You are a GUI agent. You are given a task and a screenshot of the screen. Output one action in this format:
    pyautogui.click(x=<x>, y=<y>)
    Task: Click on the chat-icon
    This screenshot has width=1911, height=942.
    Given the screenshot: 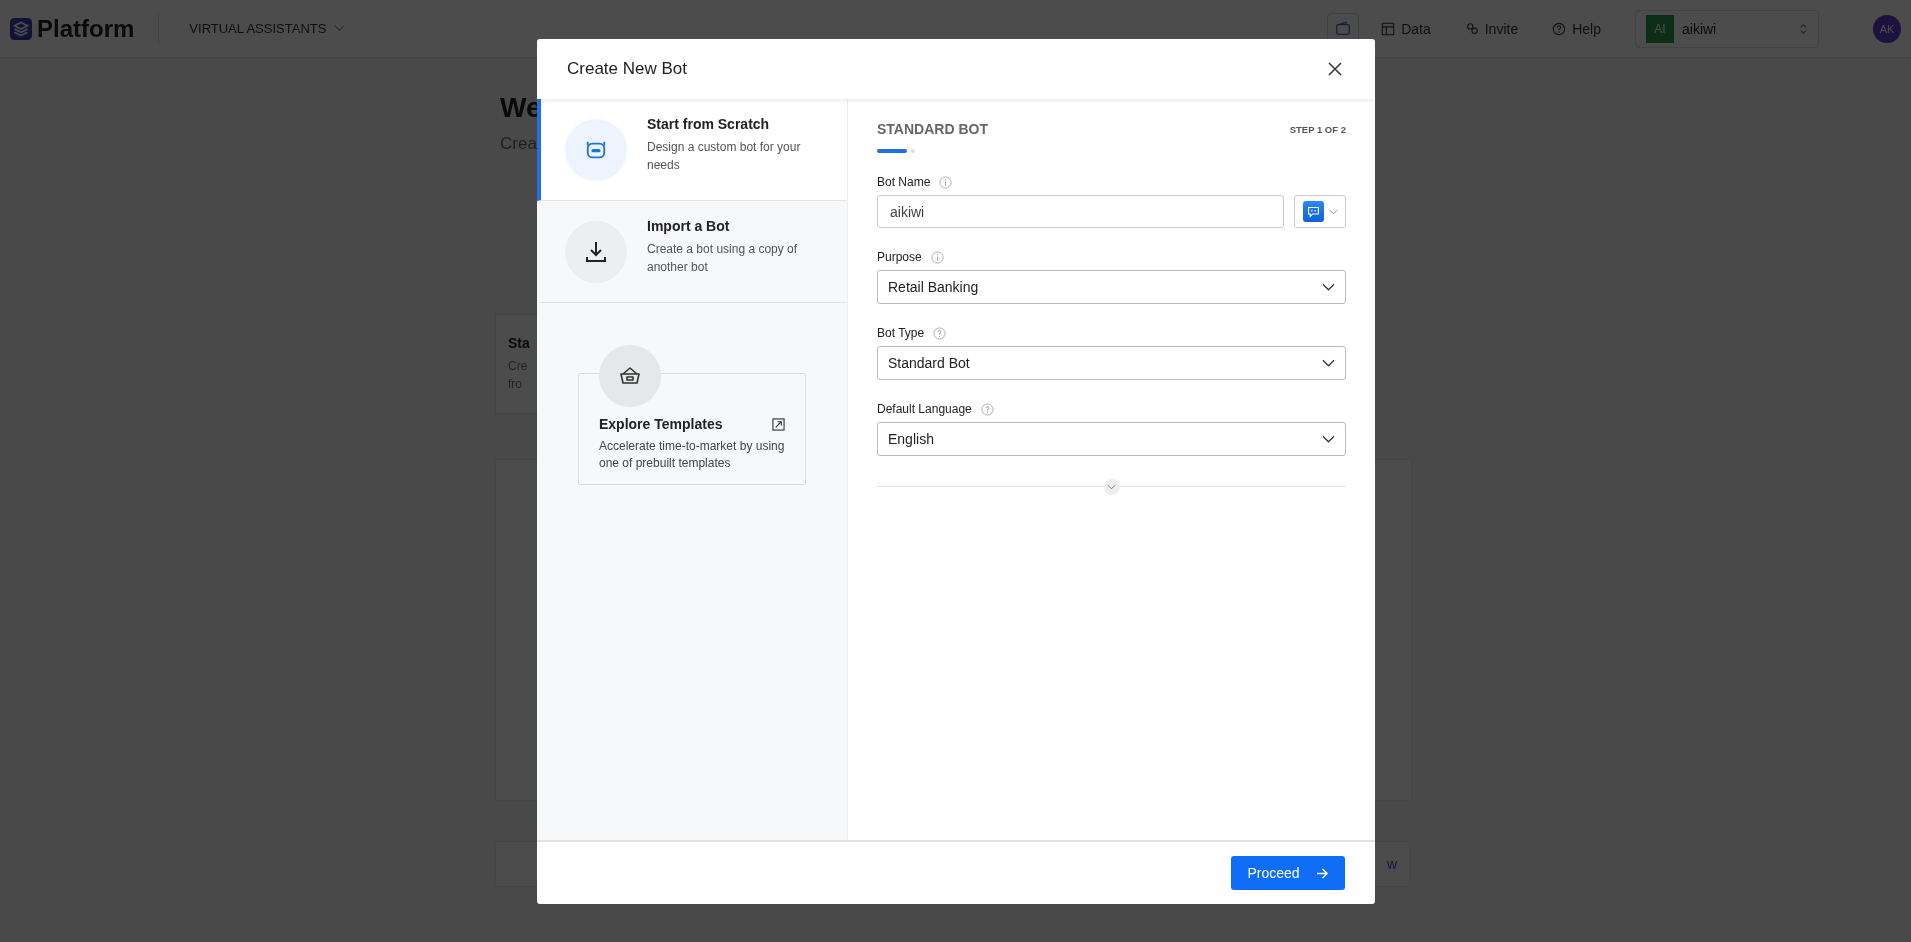 What is the action you would take?
    pyautogui.click(x=1313, y=211)
    